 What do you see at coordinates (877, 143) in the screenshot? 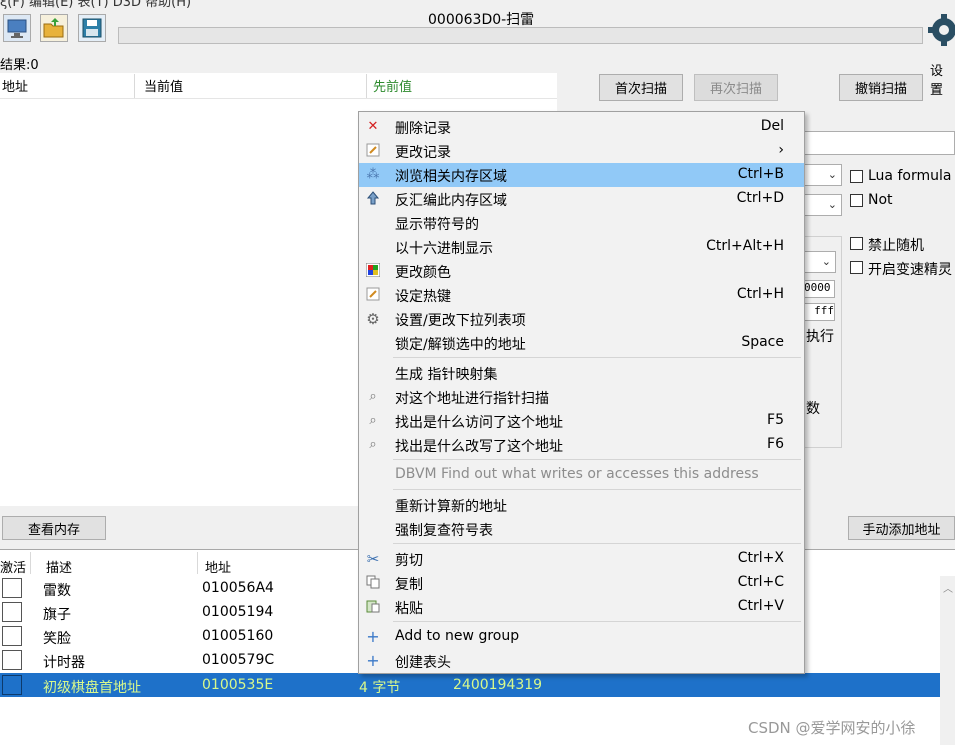
I see `value-input` at bounding box center [877, 143].